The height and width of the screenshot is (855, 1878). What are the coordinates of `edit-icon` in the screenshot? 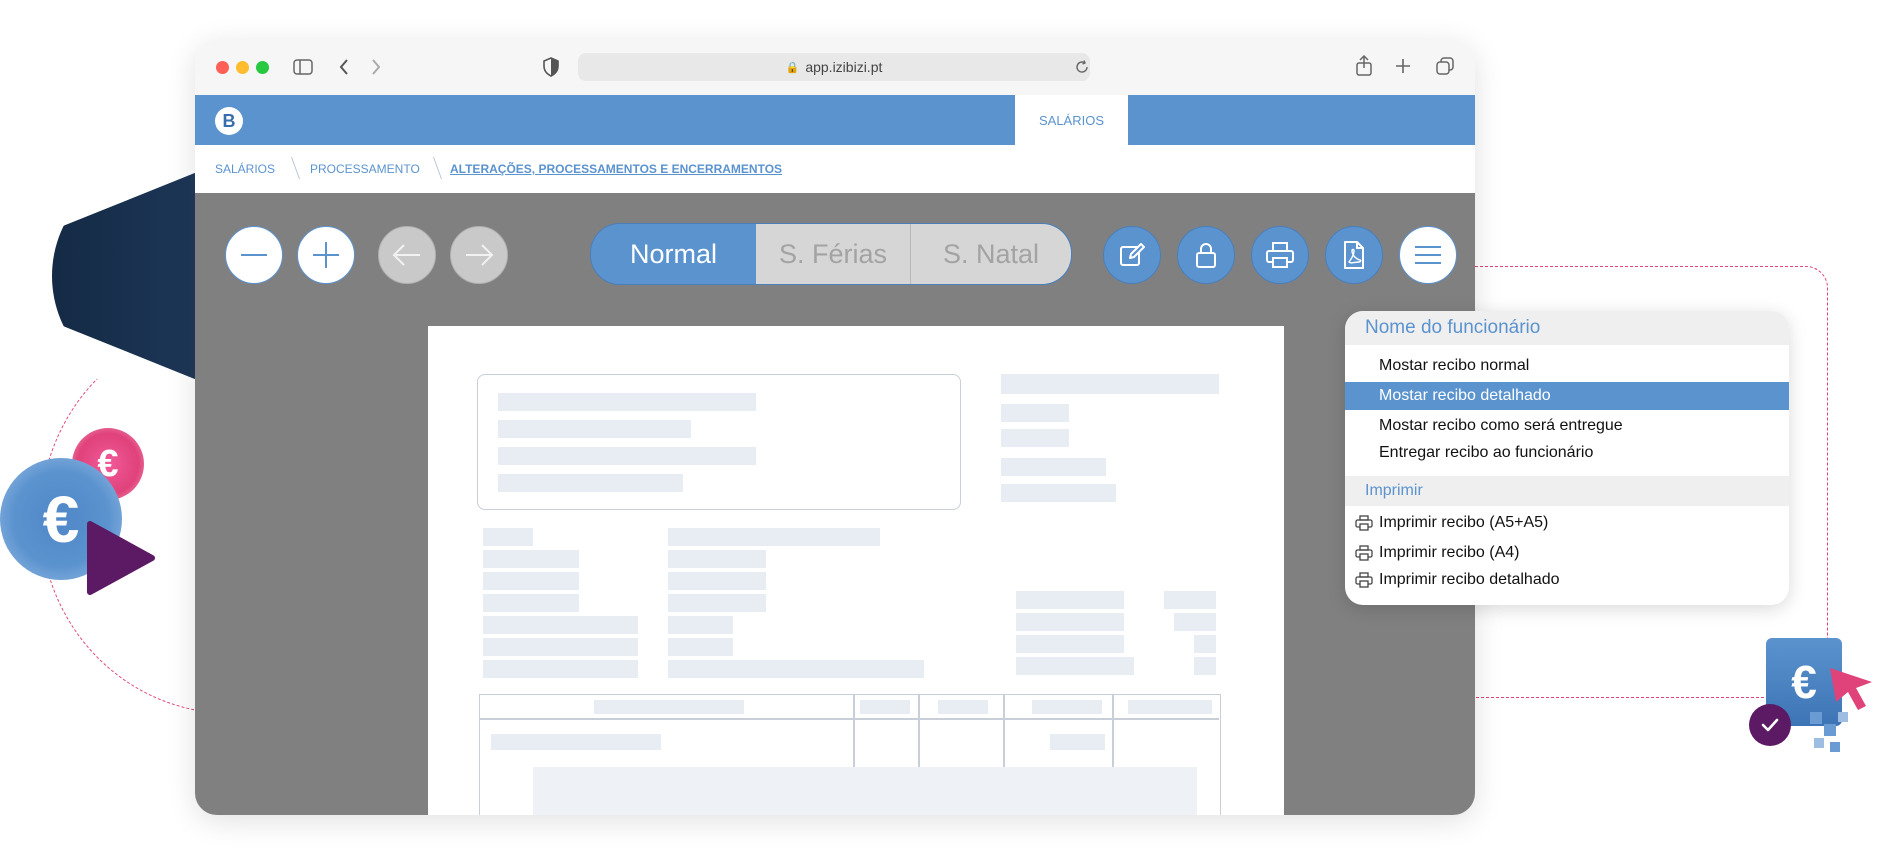 It's located at (1132, 254).